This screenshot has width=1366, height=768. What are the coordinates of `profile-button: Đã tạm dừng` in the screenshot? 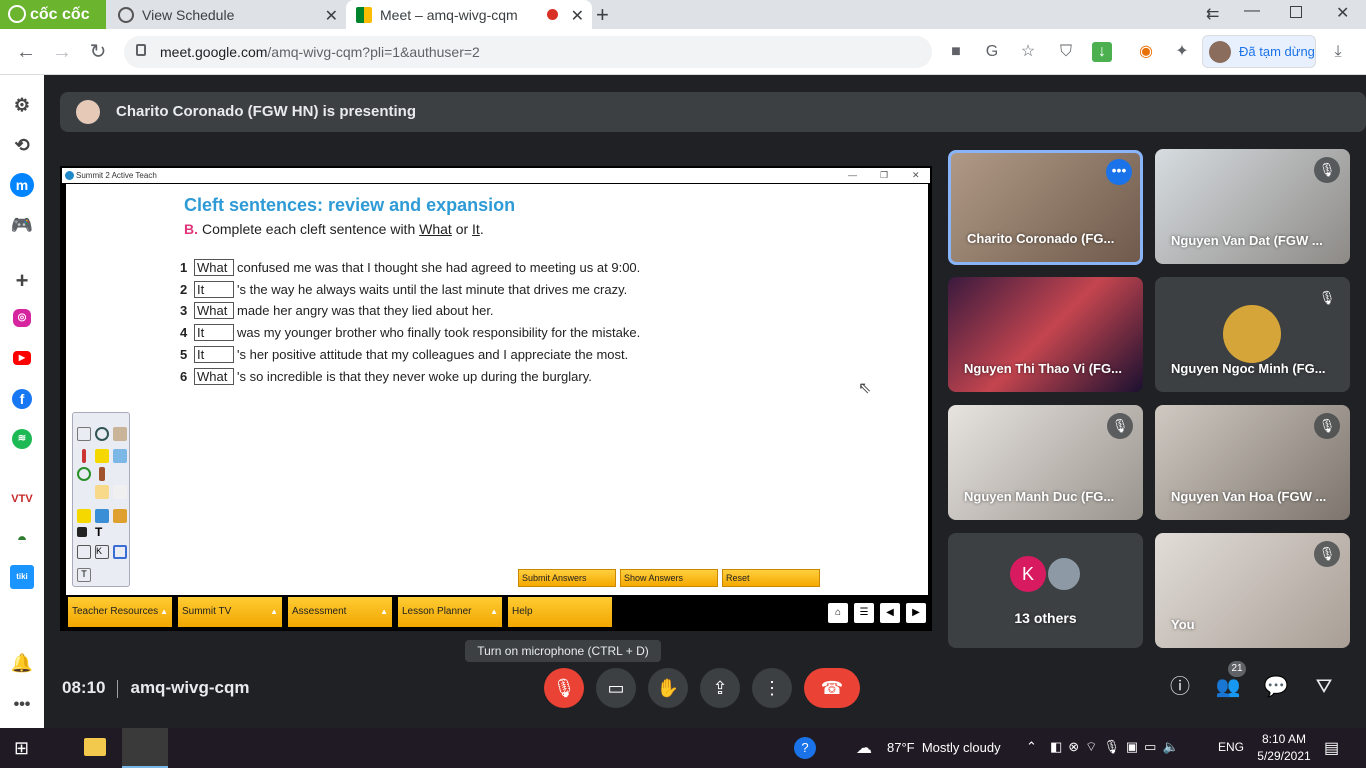 It's located at (1259, 51).